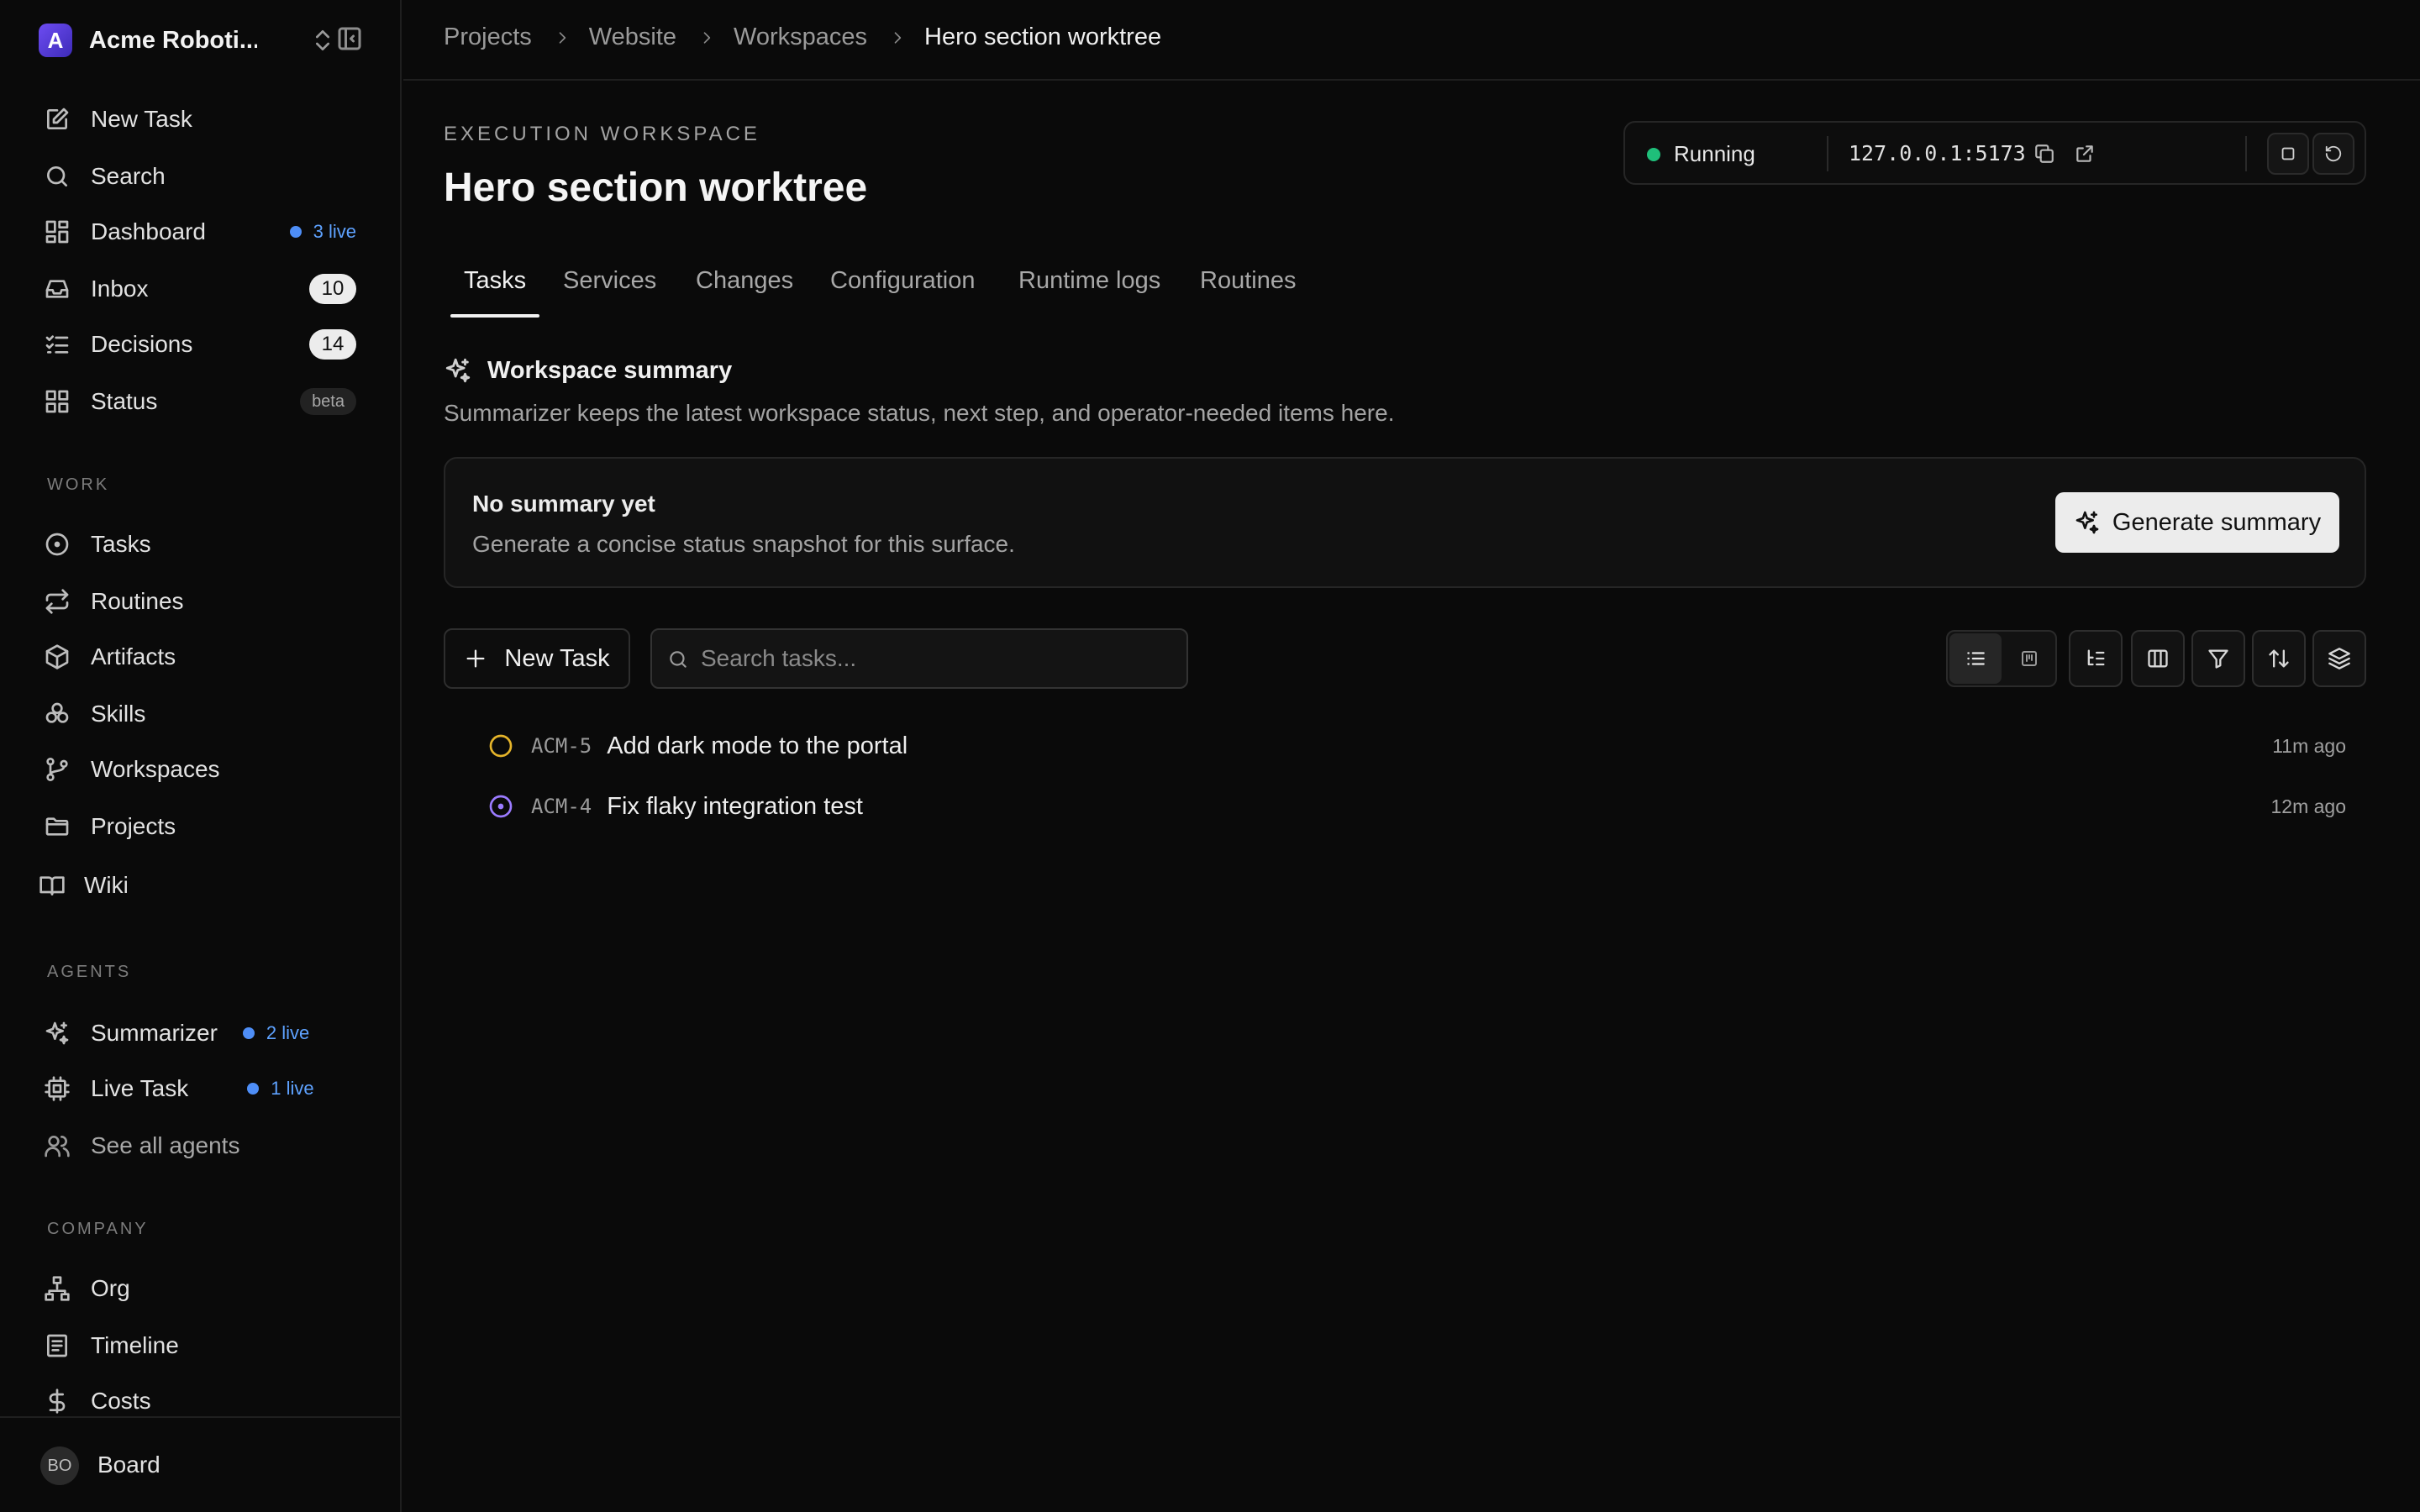 Image resolution: width=2420 pixels, height=1512 pixels. What do you see at coordinates (903, 281) in the screenshot?
I see `tab-configuration: Configuration` at bounding box center [903, 281].